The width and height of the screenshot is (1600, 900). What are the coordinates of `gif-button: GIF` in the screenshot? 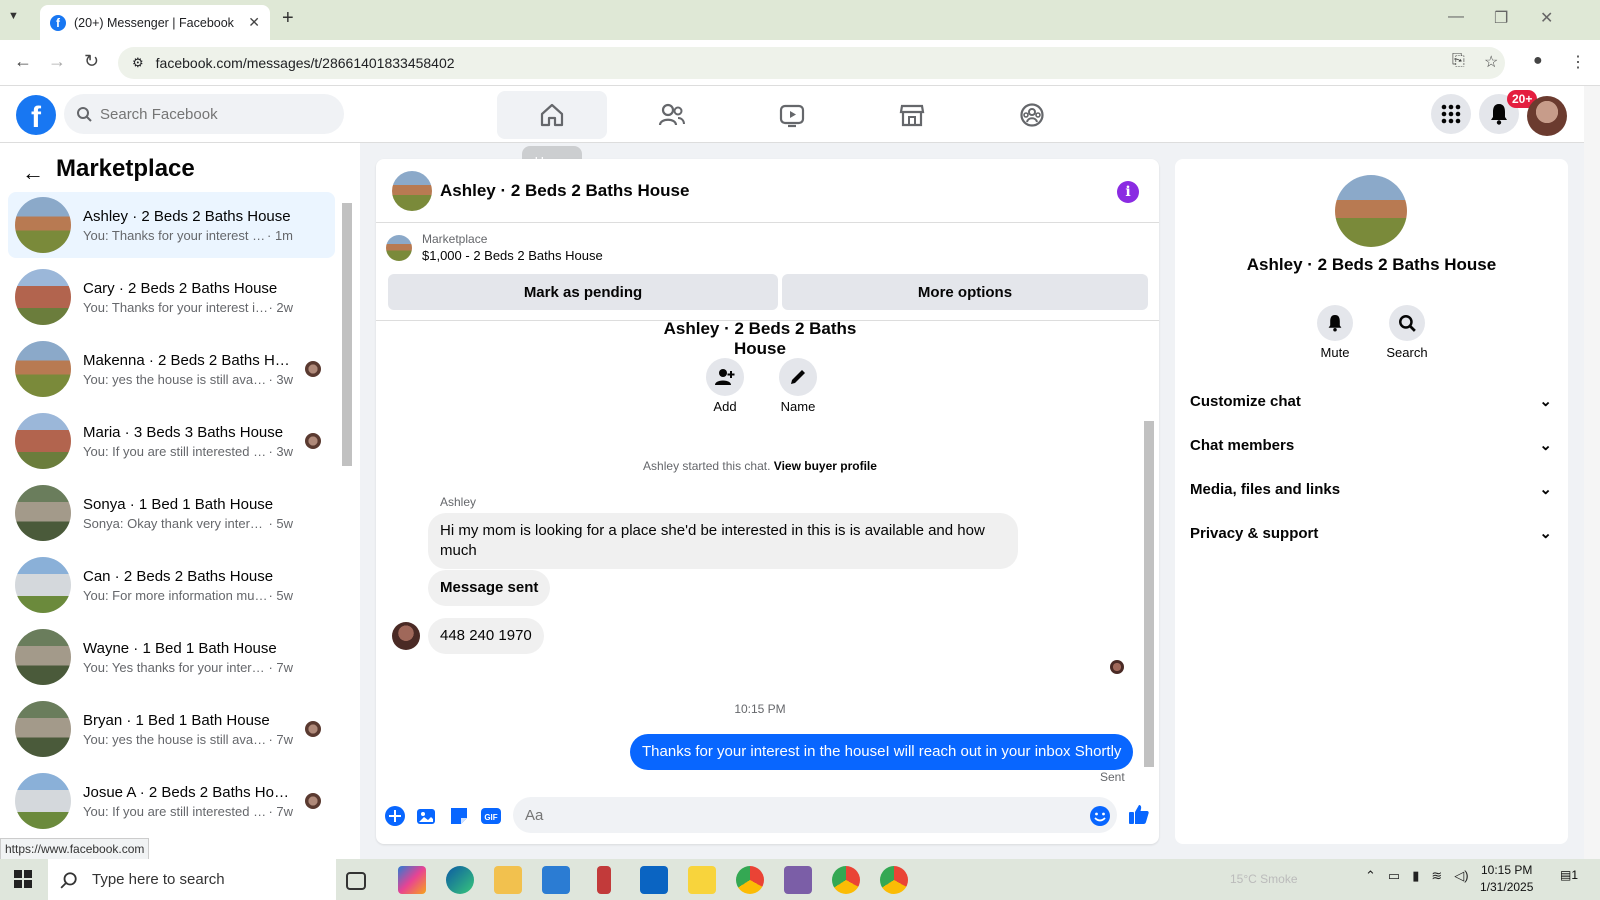 It's located at (491, 816).